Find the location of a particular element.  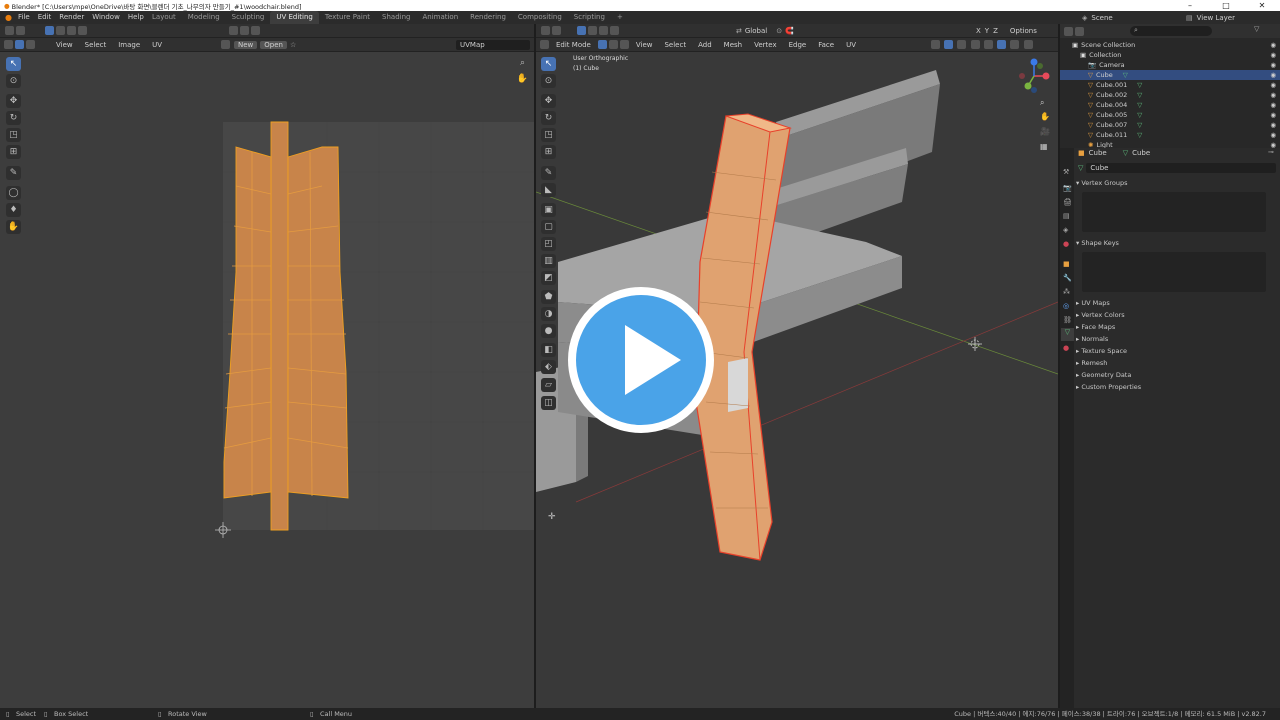

shading-material-icon is located at coordinates (1015, 44).